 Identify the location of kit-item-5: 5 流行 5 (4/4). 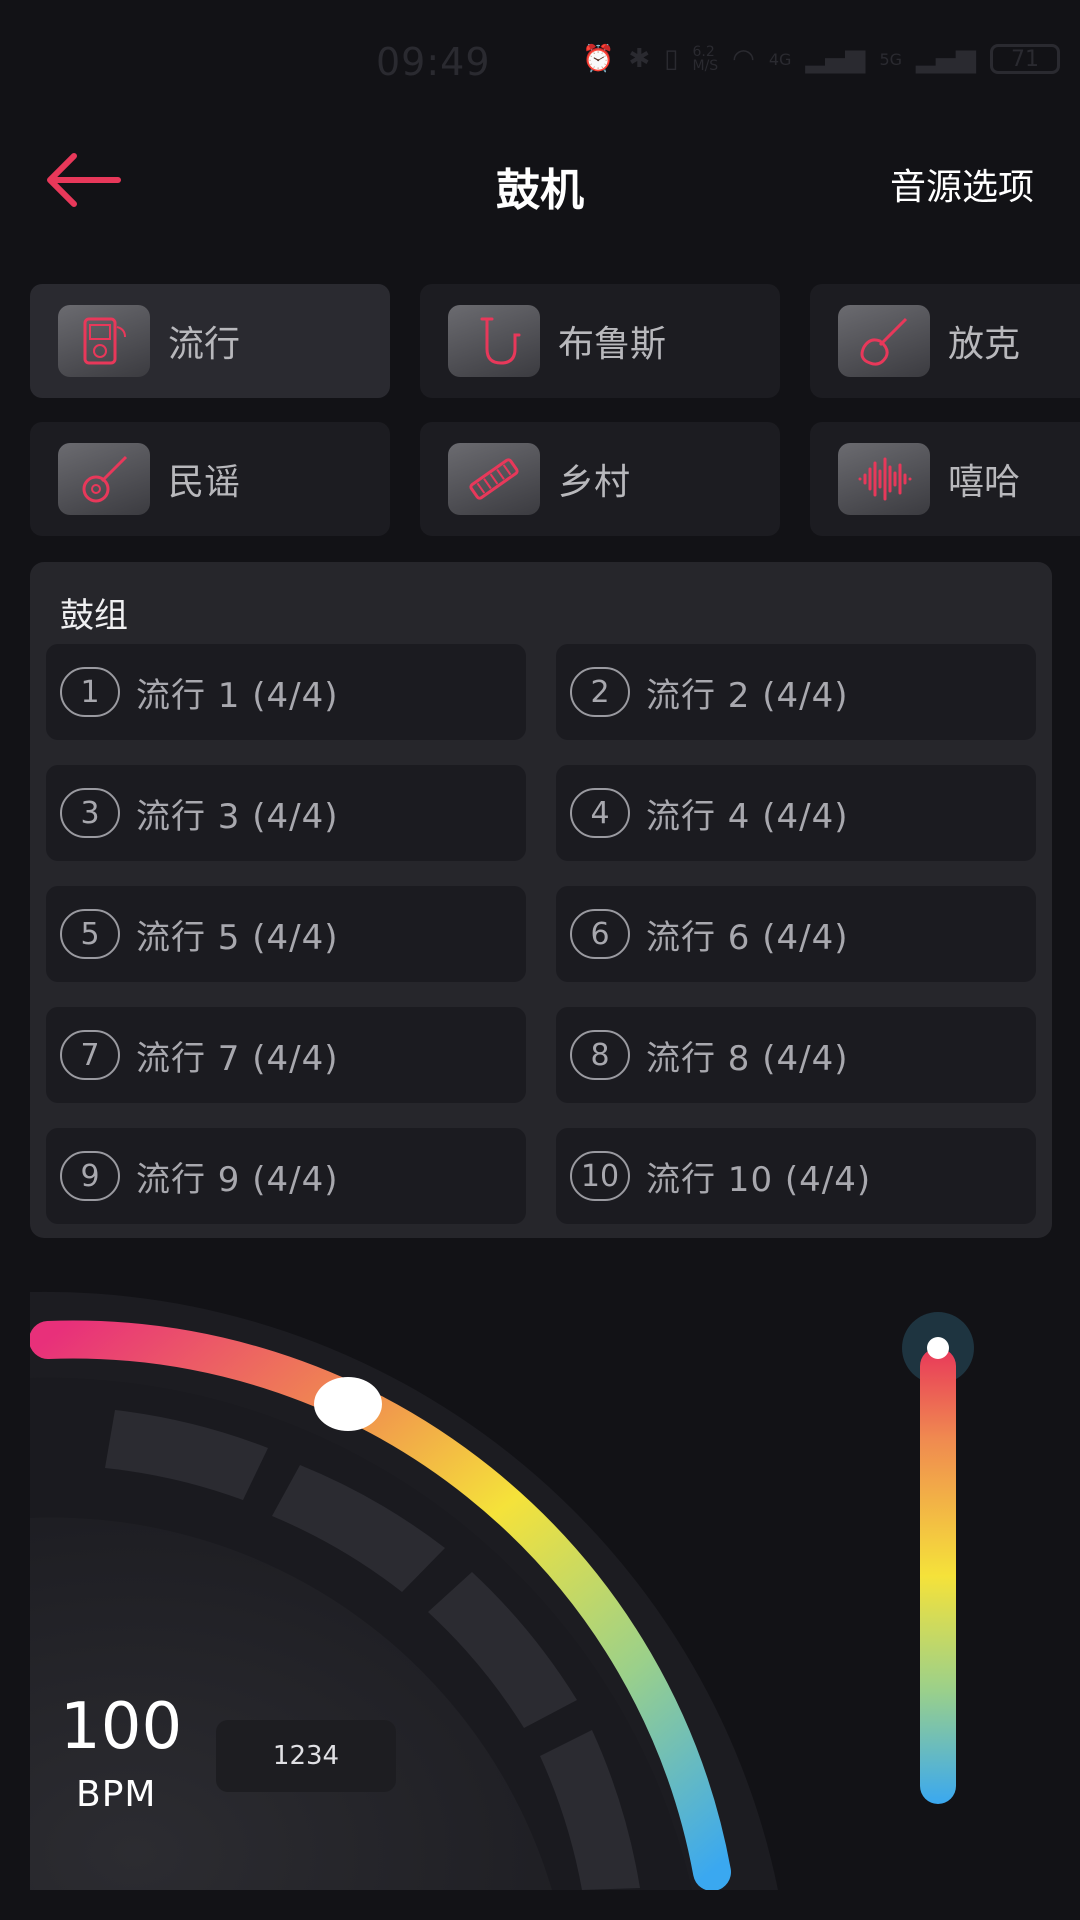
(286, 934).